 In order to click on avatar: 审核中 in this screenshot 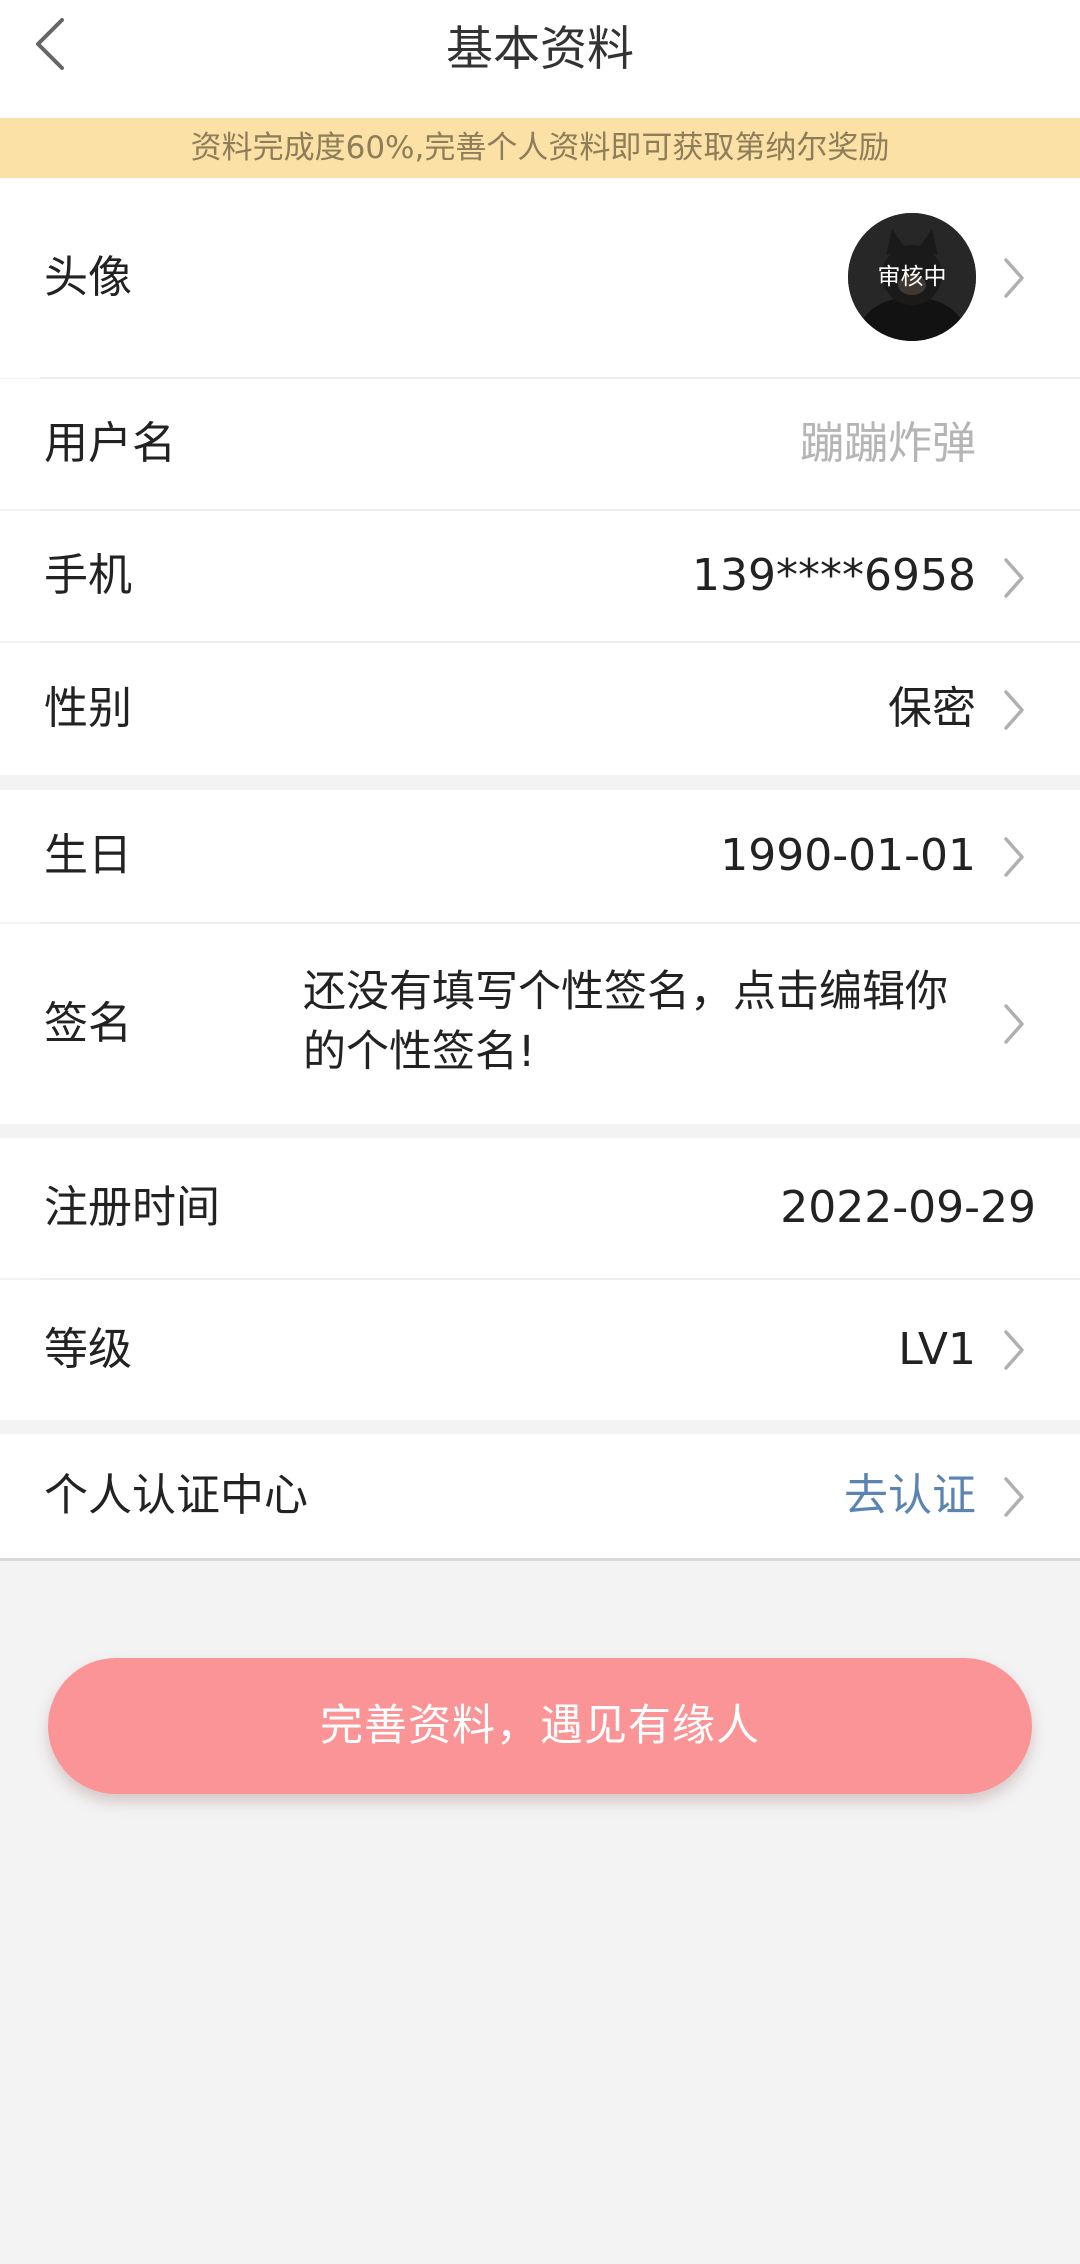, I will do `click(912, 277)`.